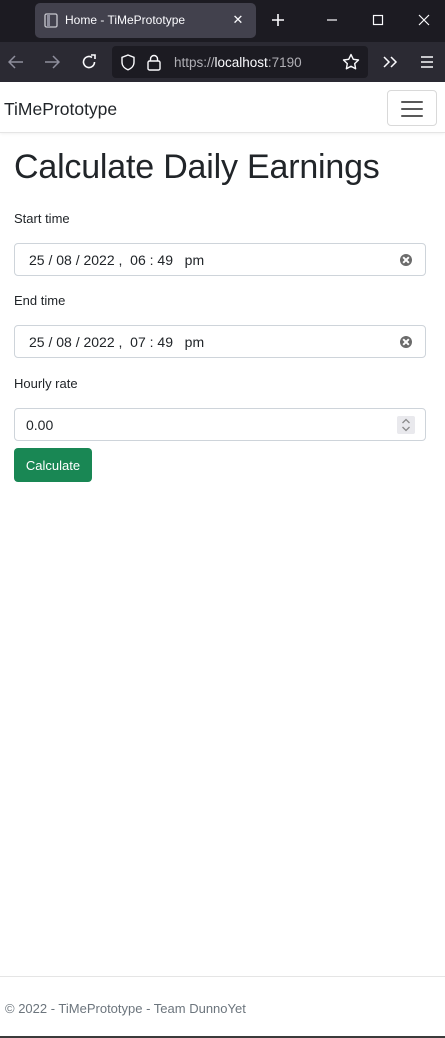  What do you see at coordinates (89, 62) in the screenshot?
I see `reload-icon` at bounding box center [89, 62].